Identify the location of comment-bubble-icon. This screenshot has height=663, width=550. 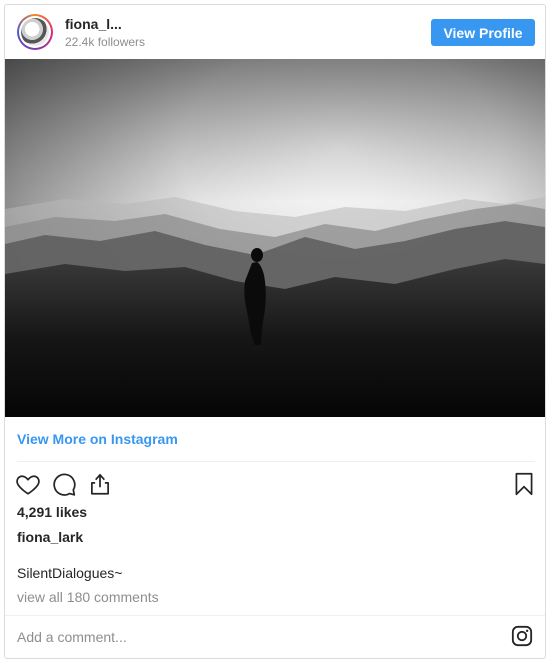
(64, 484).